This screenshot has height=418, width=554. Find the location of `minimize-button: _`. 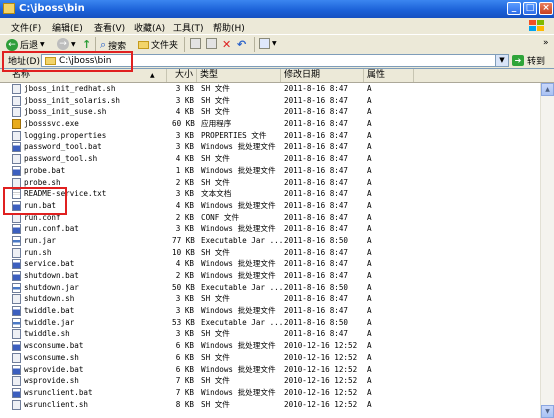

minimize-button: _ is located at coordinates (514, 8).